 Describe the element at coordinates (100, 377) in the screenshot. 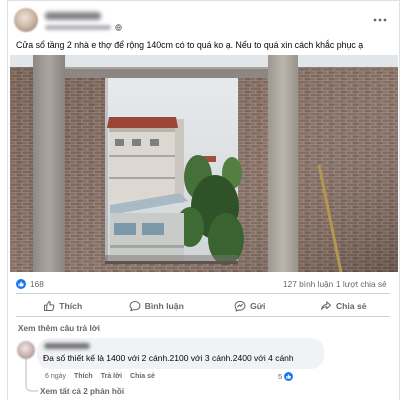

I see `comment-meta: 6 ngày Thích Trả lời Chia sẻ` at that location.